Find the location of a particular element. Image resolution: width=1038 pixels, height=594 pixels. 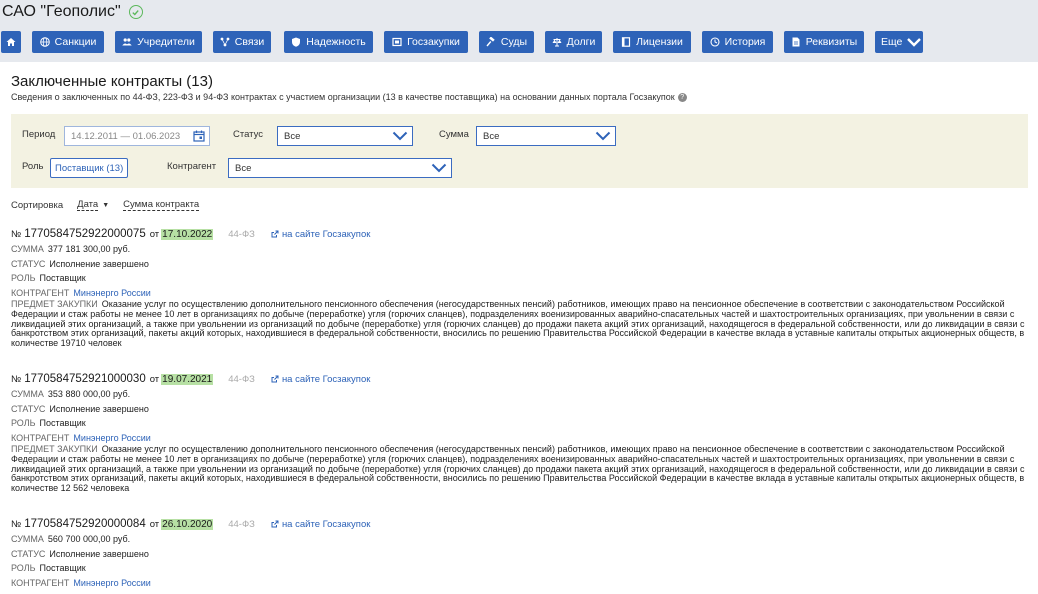

help-icon: ? is located at coordinates (682, 97).